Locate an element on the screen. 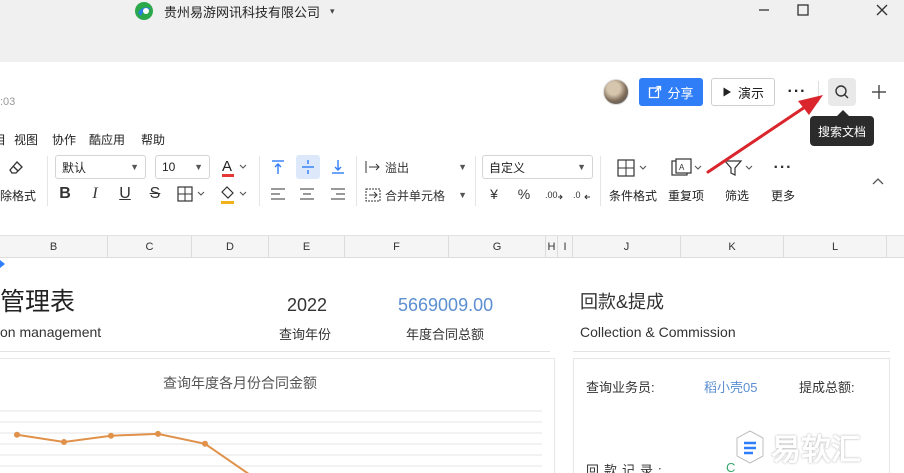  column-header: B is located at coordinates (54, 247).